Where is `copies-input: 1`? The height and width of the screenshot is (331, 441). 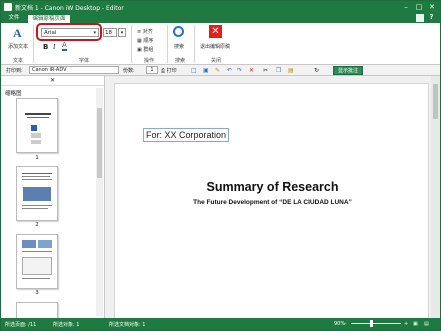 copies-input: 1 is located at coordinates (152, 70).